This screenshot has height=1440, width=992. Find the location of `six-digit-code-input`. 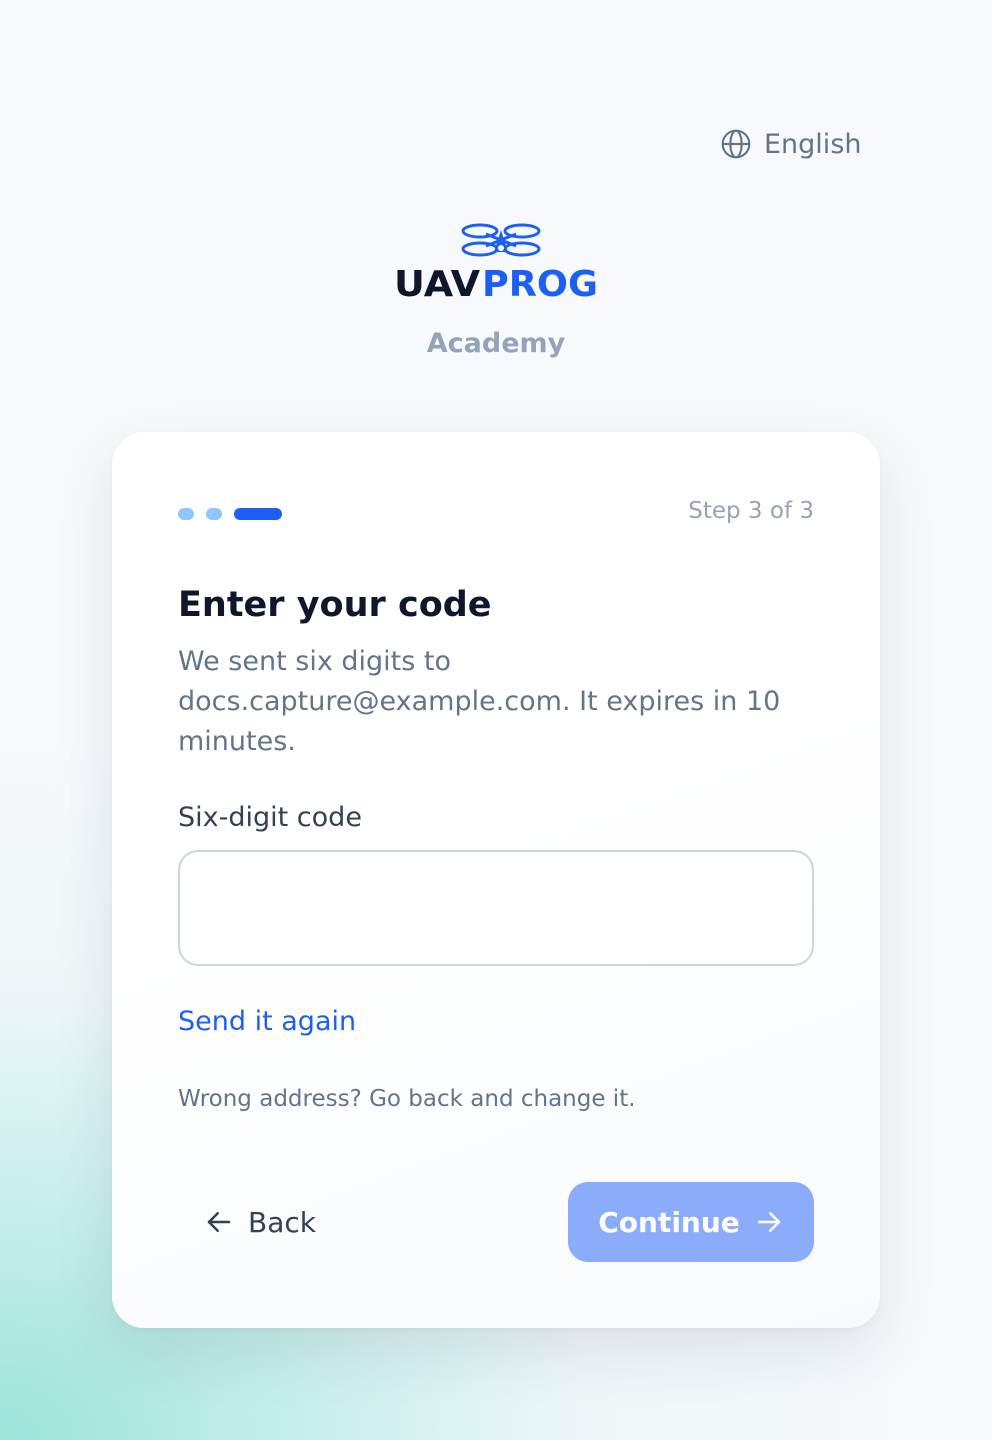

six-digit-code-input is located at coordinates (496, 908).